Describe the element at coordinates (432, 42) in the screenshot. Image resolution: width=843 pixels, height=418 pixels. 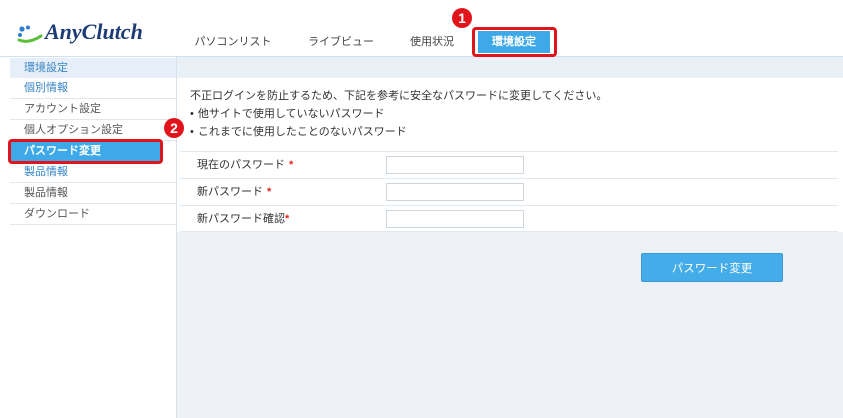
I see `tab-usage: 使用状況` at that location.